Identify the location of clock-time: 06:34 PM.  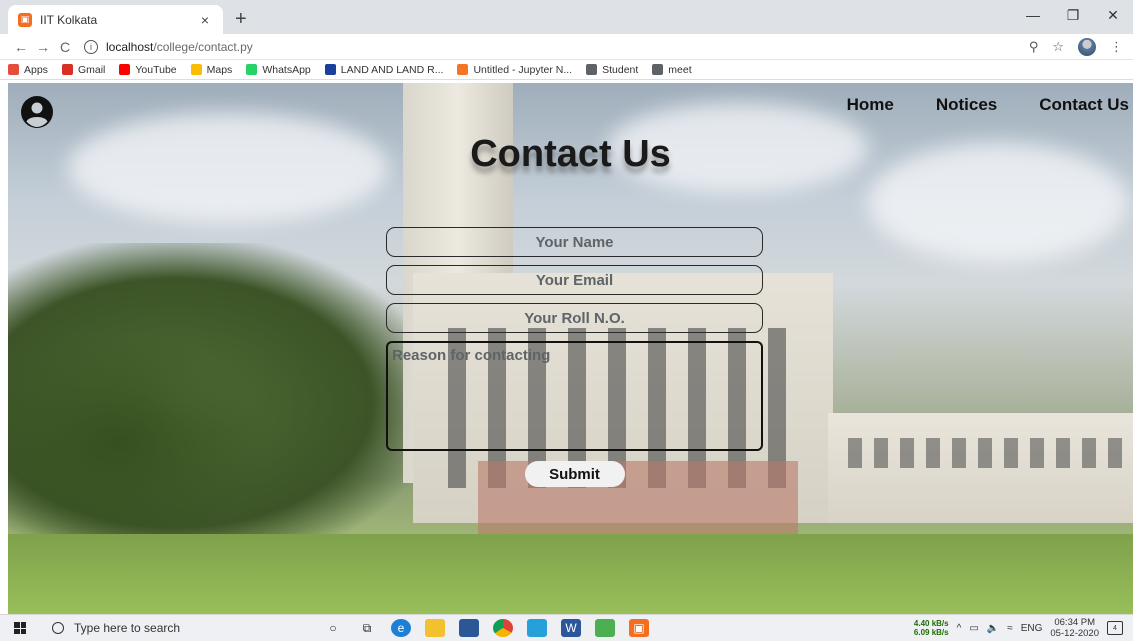
(1074, 622).